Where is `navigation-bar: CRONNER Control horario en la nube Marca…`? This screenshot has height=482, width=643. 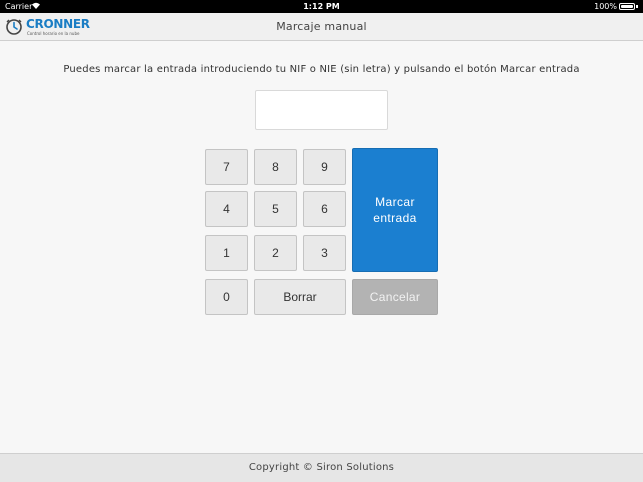
navigation-bar: CRONNER Control horario en la nube Marca… is located at coordinates (321, 27).